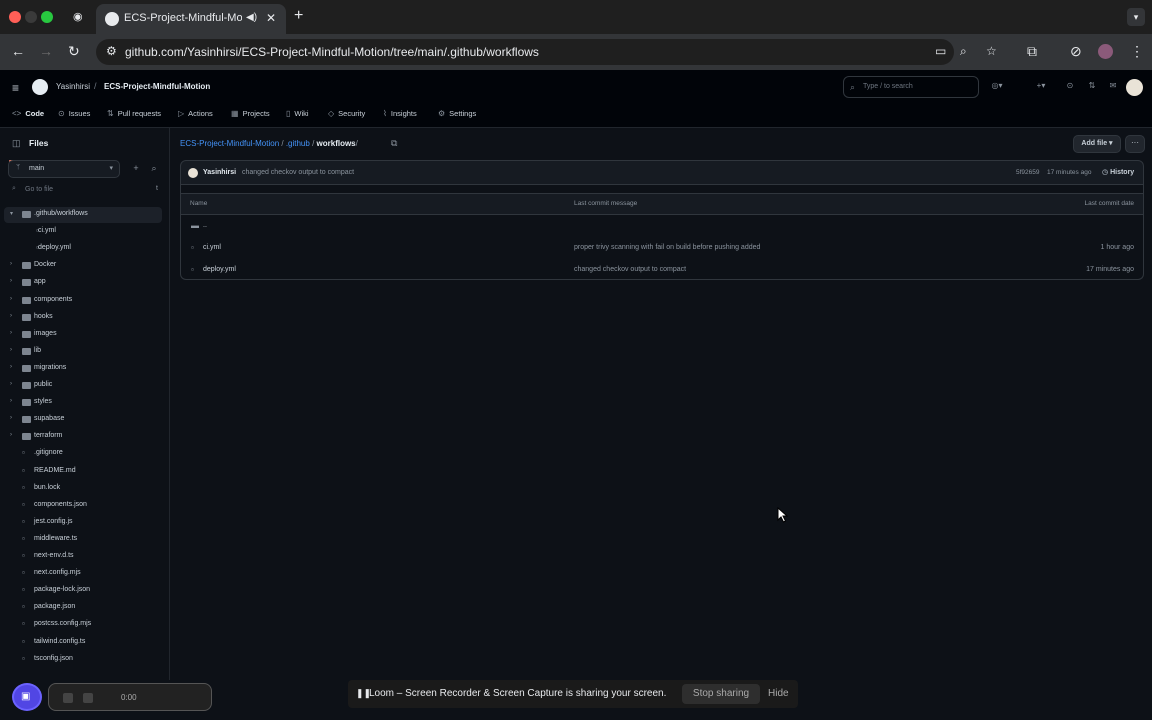 The height and width of the screenshot is (720, 1152). What do you see at coordinates (154, 169) in the screenshot?
I see `search-files-icon: ⌕` at bounding box center [154, 169].